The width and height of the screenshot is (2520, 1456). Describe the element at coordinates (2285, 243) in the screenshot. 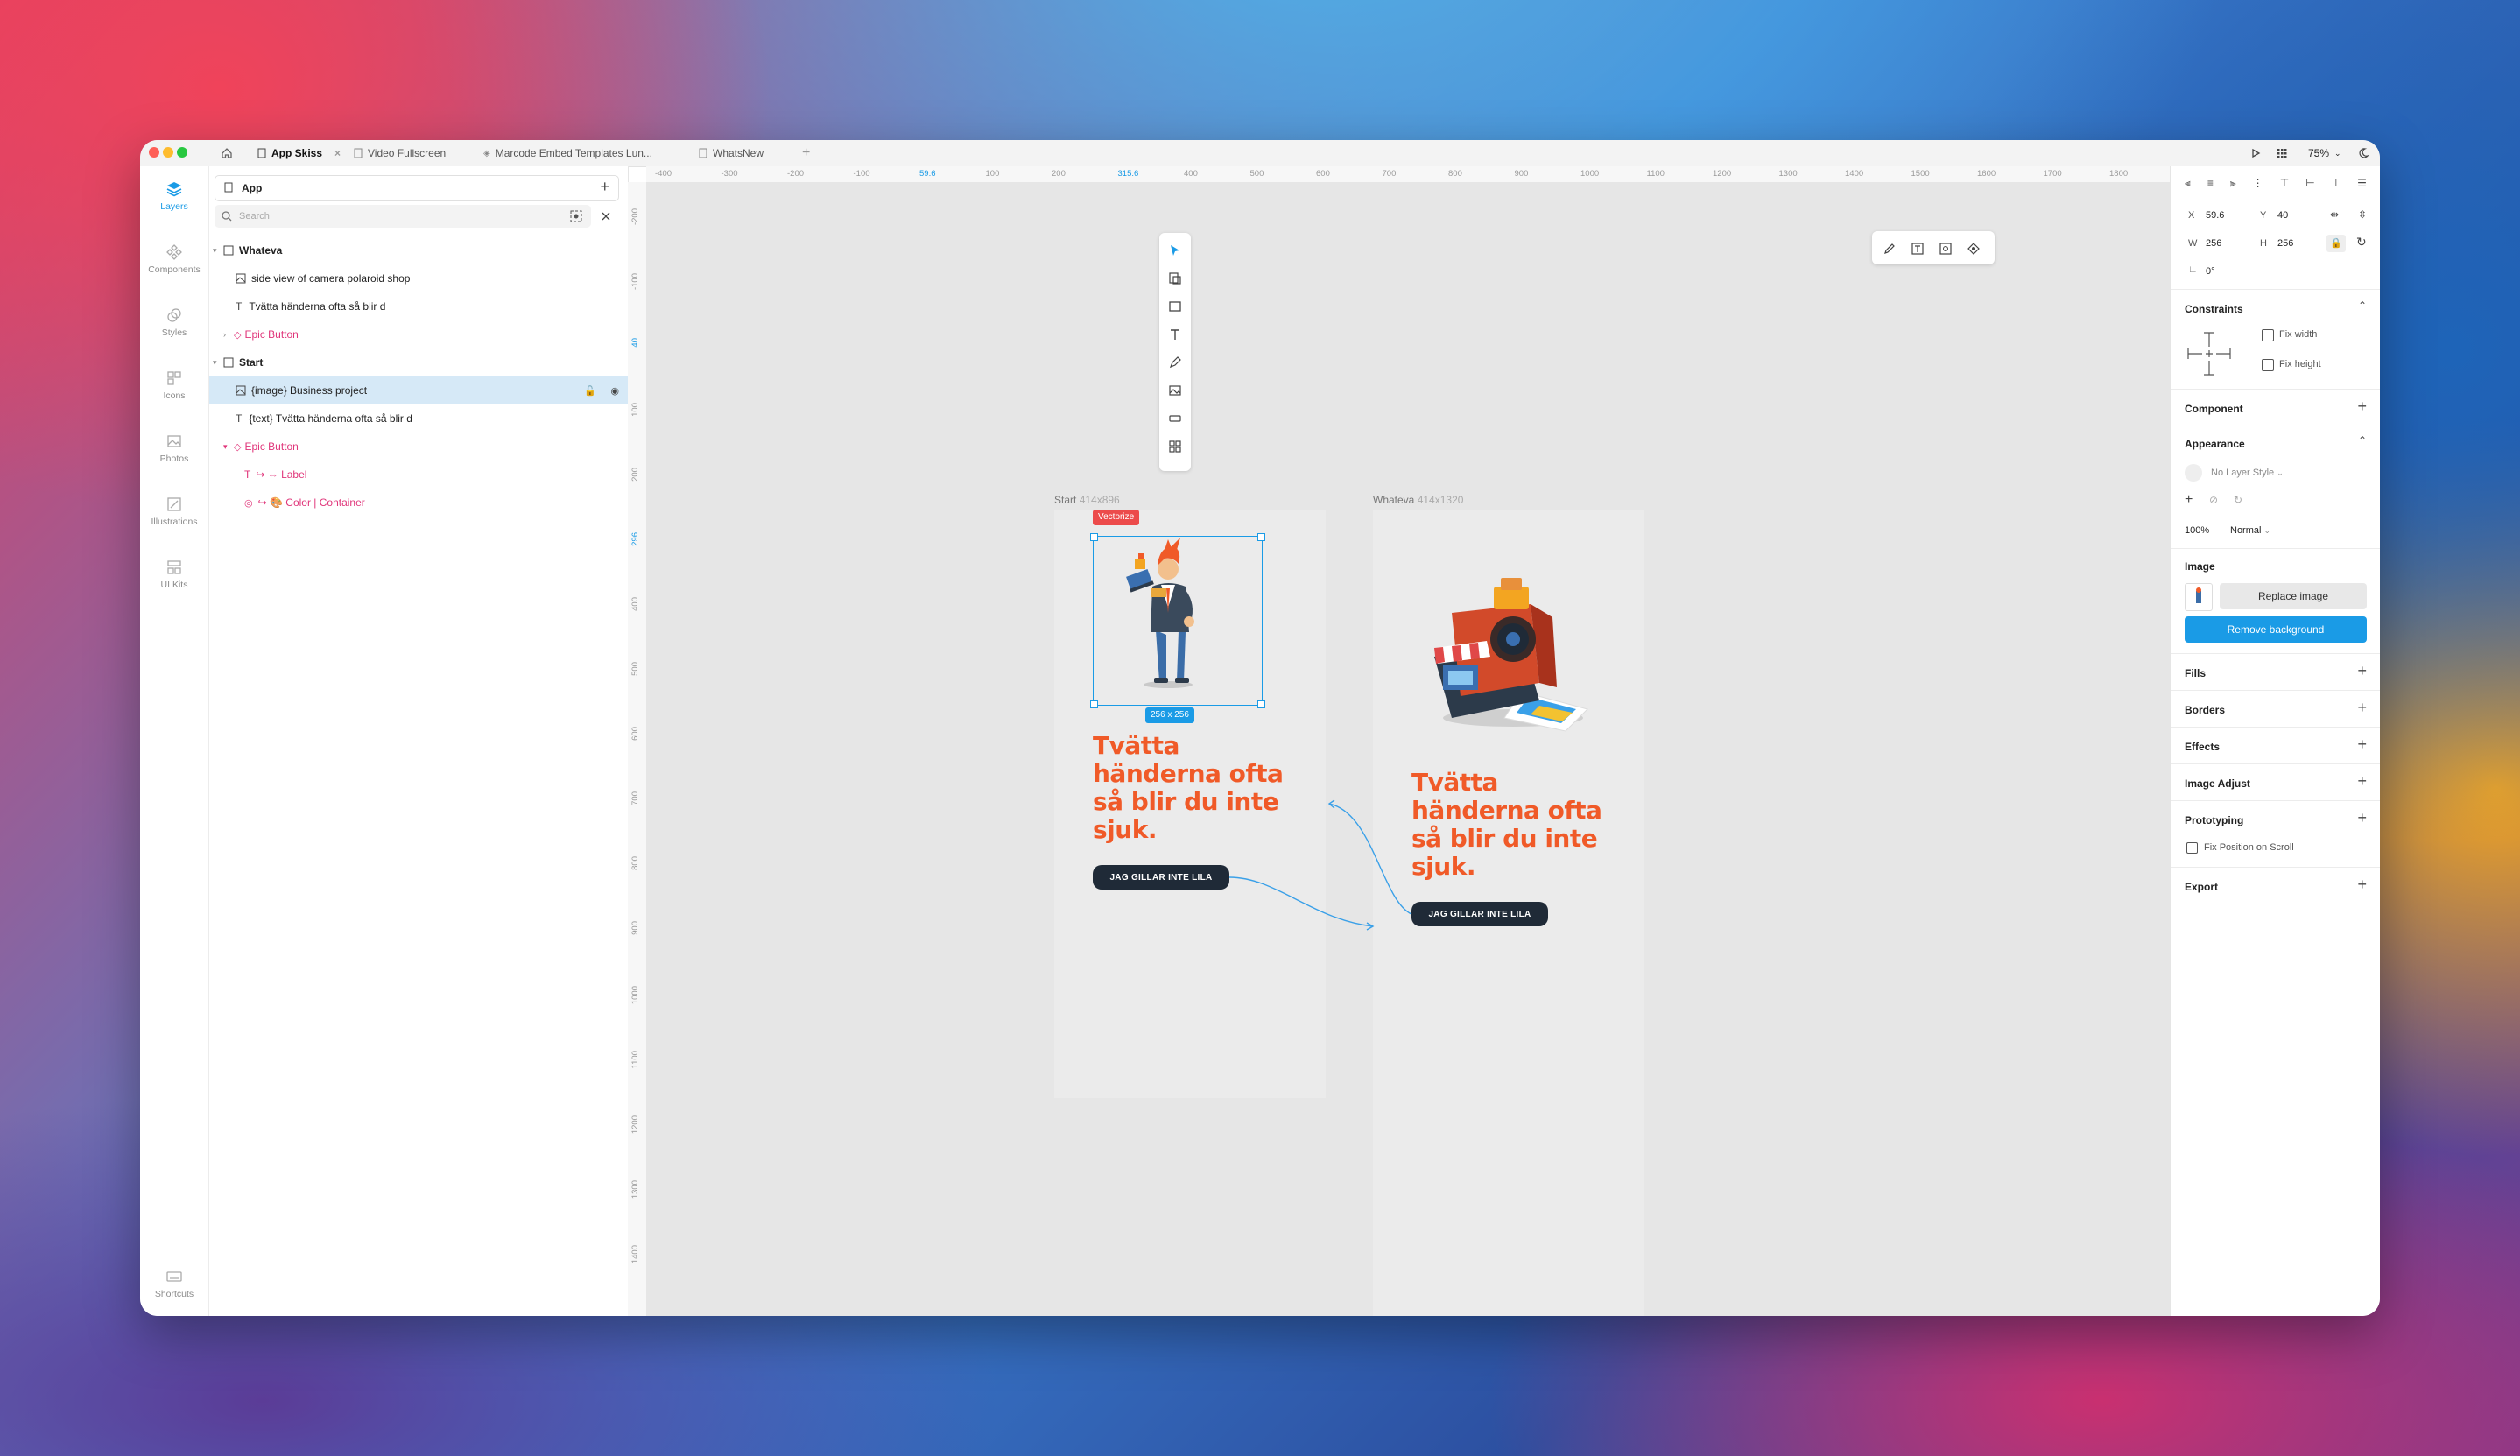

I see `h-input: 256` at that location.